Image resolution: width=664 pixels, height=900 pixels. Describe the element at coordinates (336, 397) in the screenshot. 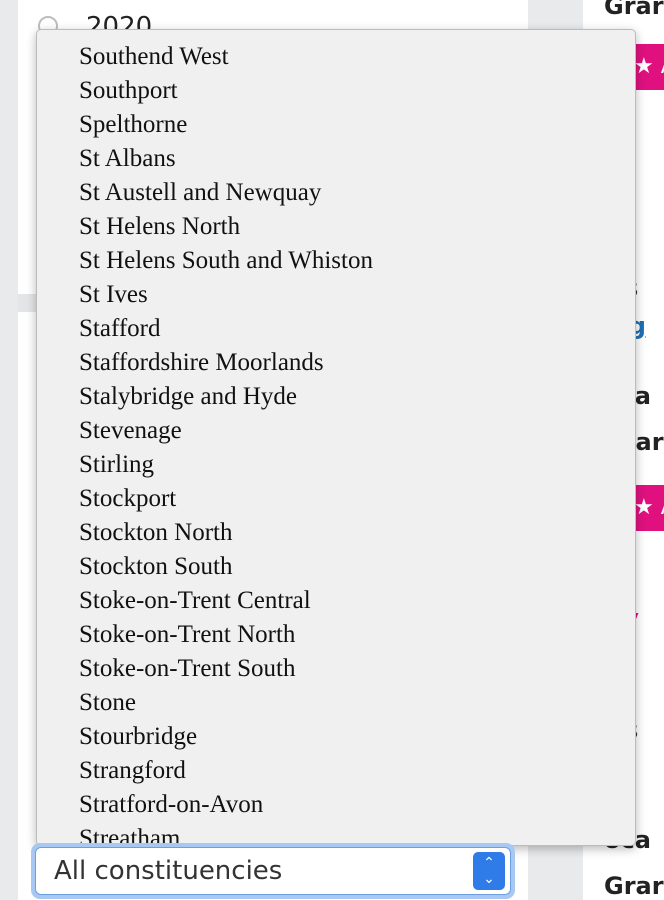

I see `dropdown-option: Stalybridge and Hyde` at that location.